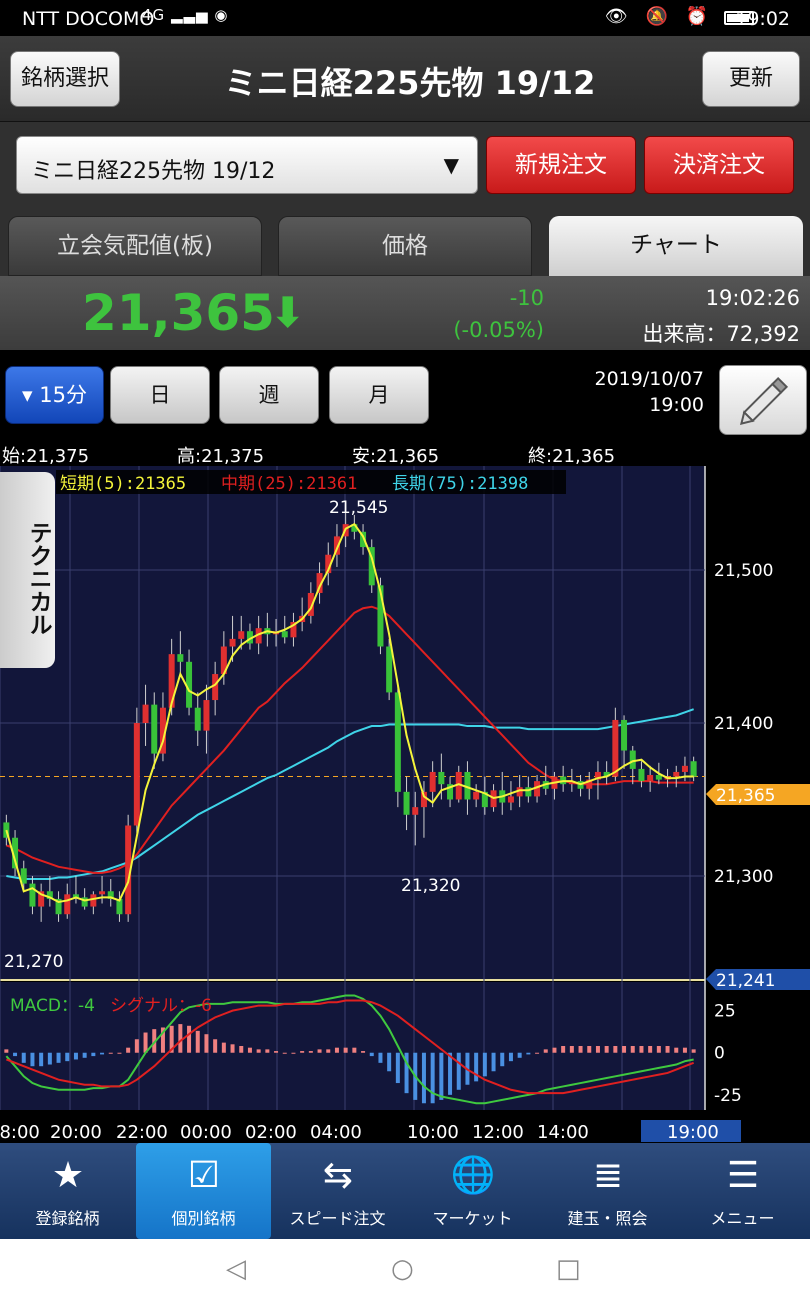  Describe the element at coordinates (337, 1191) in the screenshot. I see `nav-speed-order: ⇆ スピード注文` at that location.